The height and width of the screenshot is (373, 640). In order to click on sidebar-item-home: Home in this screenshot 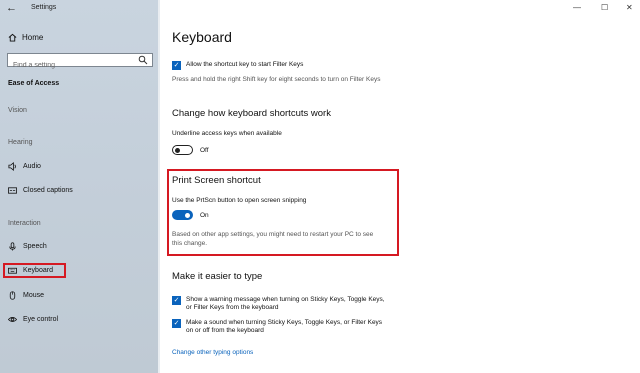, I will do `click(25, 37)`.